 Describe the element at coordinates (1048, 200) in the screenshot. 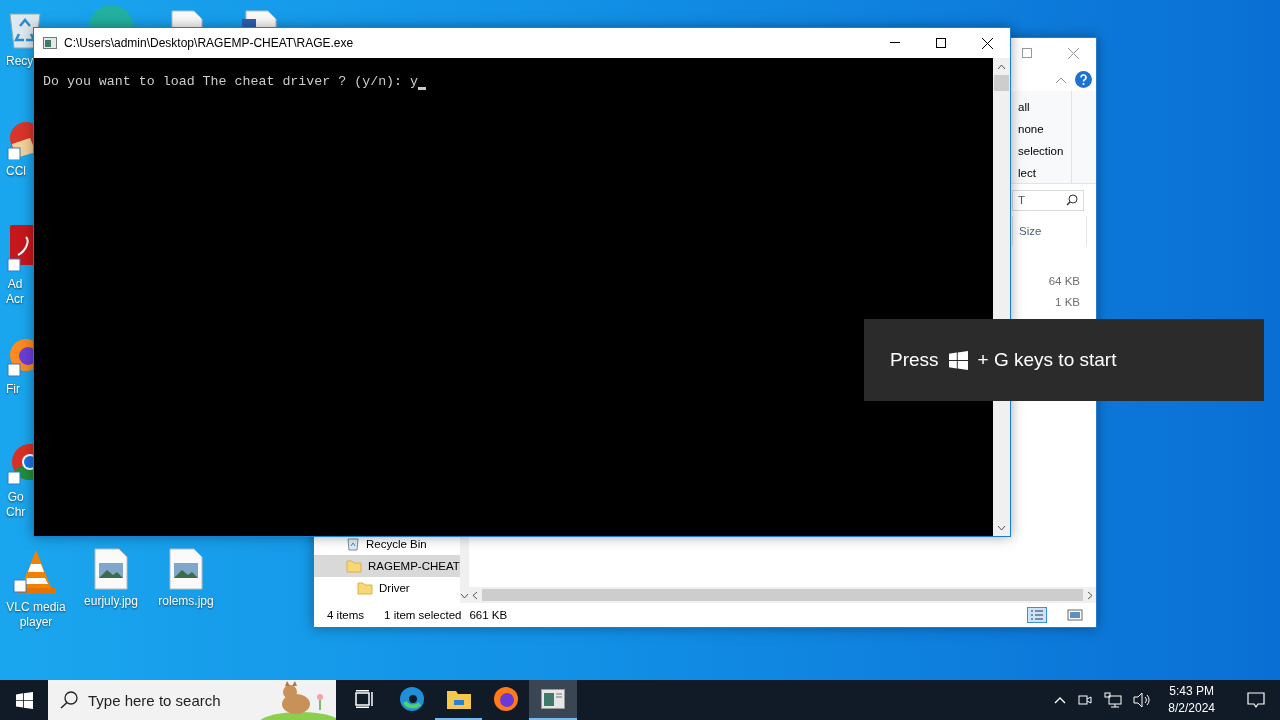

I see `search-field: T` at that location.